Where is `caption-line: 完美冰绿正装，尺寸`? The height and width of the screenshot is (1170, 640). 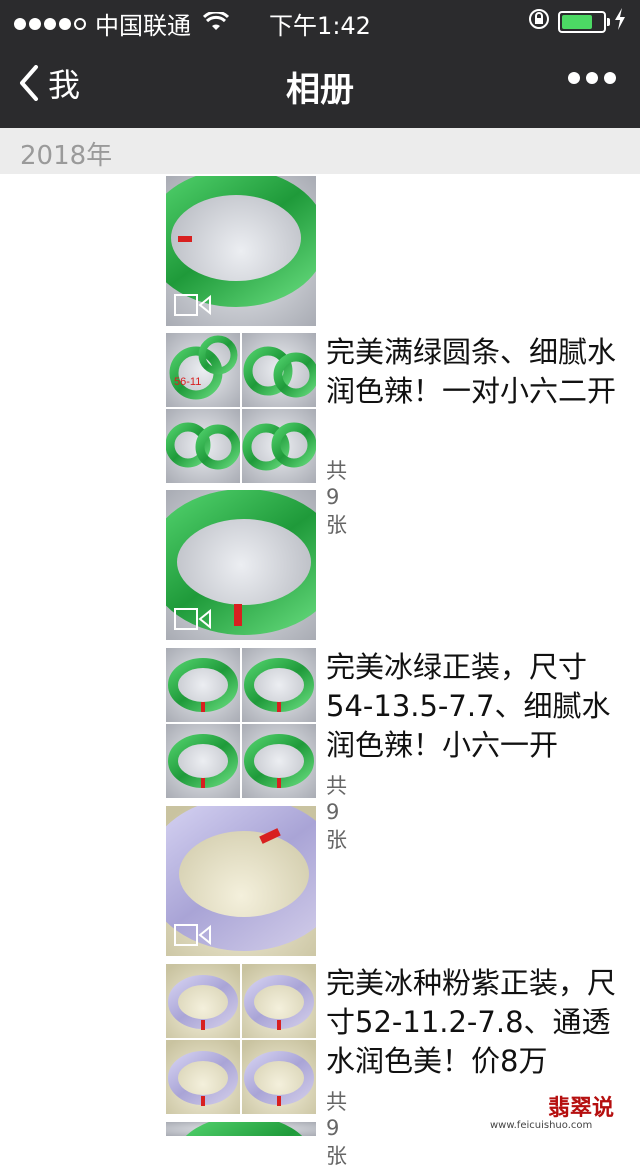
caption-line: 完美冰绿正装，尺寸 is located at coordinates (457, 667).